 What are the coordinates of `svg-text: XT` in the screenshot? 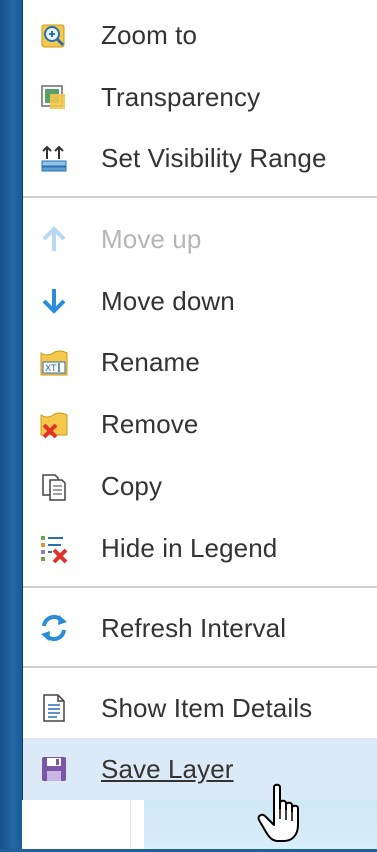 It's located at (51, 369).